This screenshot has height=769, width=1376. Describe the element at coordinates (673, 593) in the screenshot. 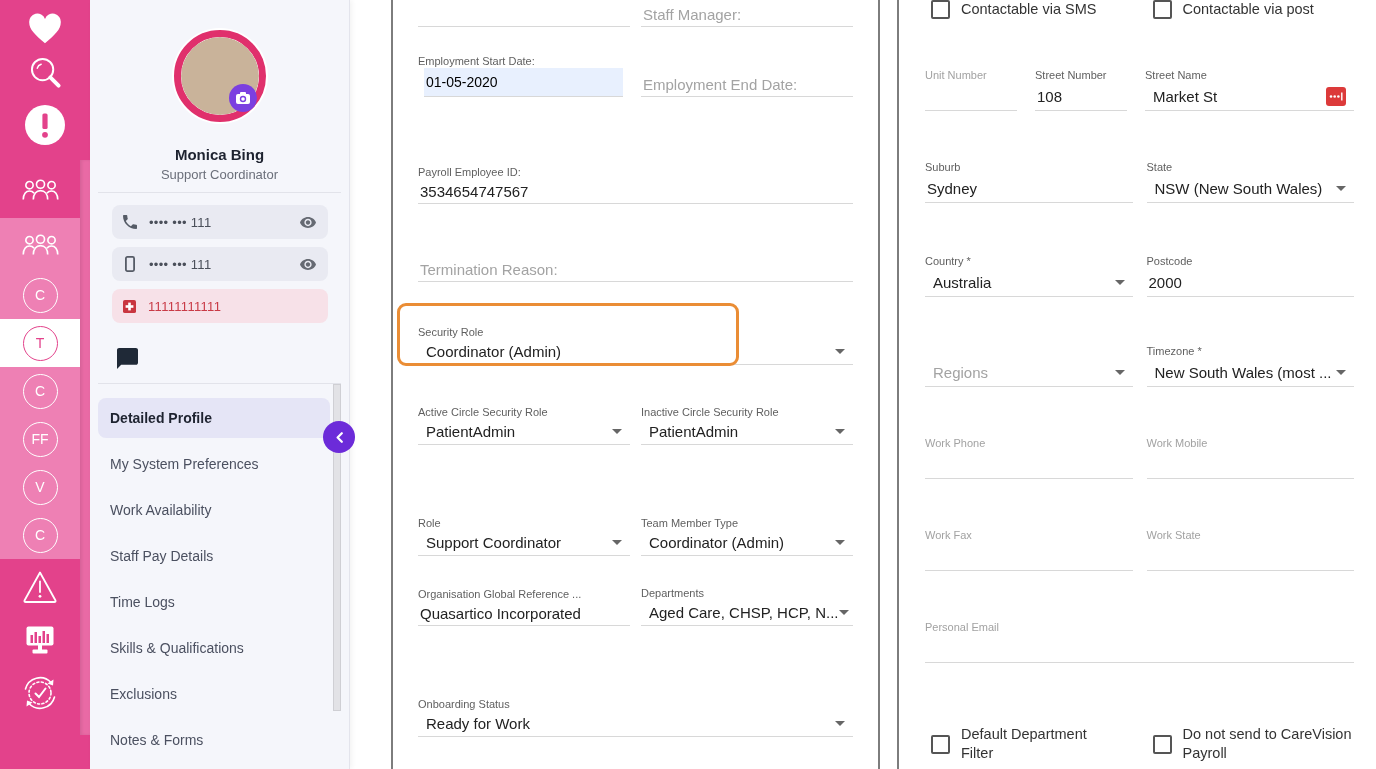

I see `field-label: Departments` at that location.